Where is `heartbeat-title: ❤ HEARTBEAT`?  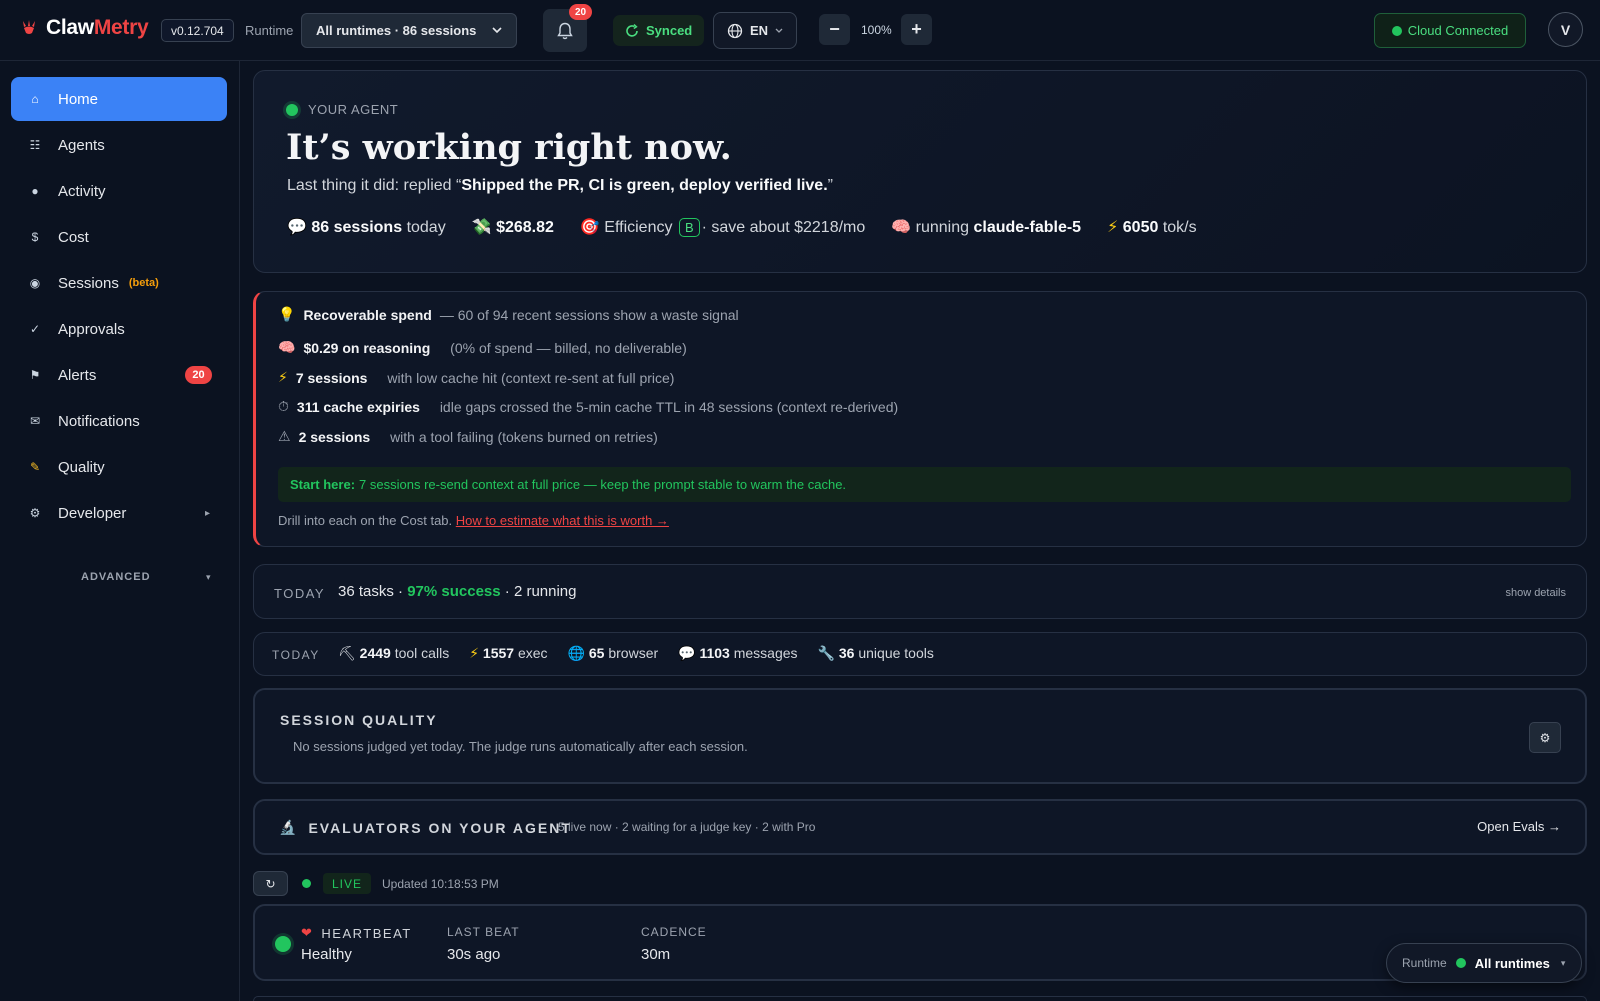
heartbeat-title: ❤ HEARTBEAT is located at coordinates (356, 933).